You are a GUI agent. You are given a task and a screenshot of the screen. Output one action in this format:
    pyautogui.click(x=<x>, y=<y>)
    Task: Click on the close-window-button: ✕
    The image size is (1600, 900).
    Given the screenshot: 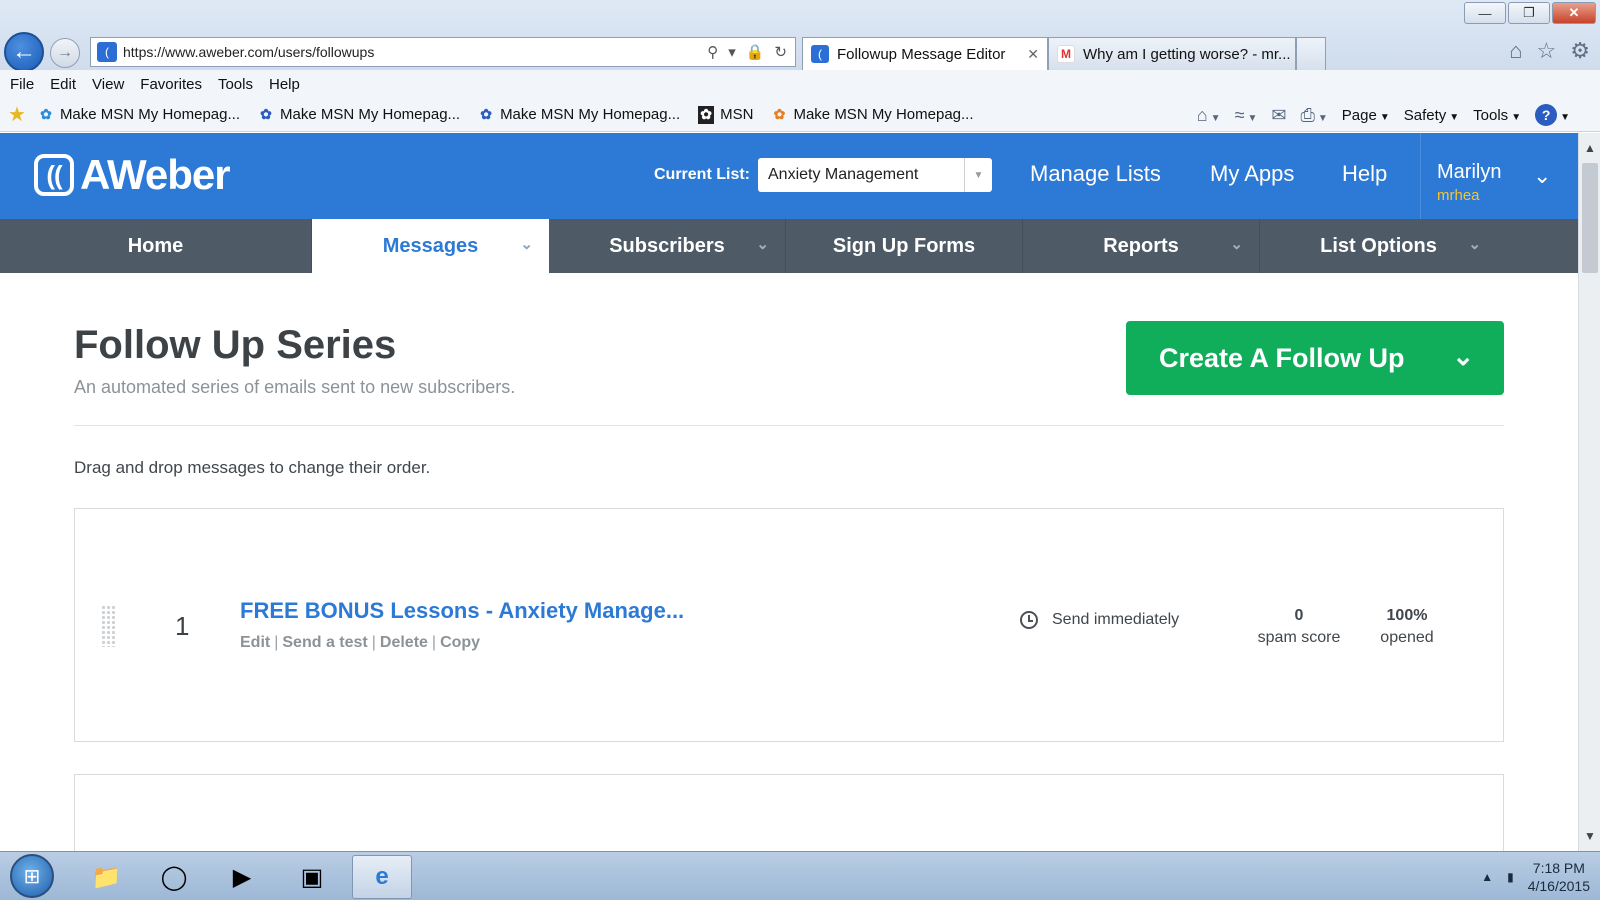 What is the action you would take?
    pyautogui.click(x=1574, y=13)
    